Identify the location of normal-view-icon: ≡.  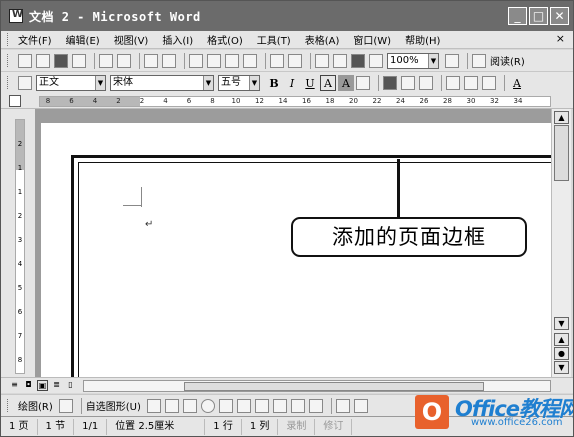
(14, 385).